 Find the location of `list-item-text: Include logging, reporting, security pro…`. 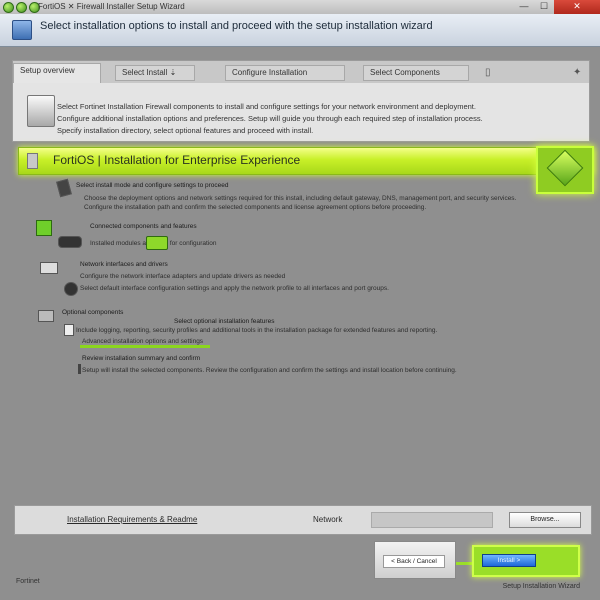

list-item-text: Include logging, reporting, security pro… is located at coordinates (257, 330).